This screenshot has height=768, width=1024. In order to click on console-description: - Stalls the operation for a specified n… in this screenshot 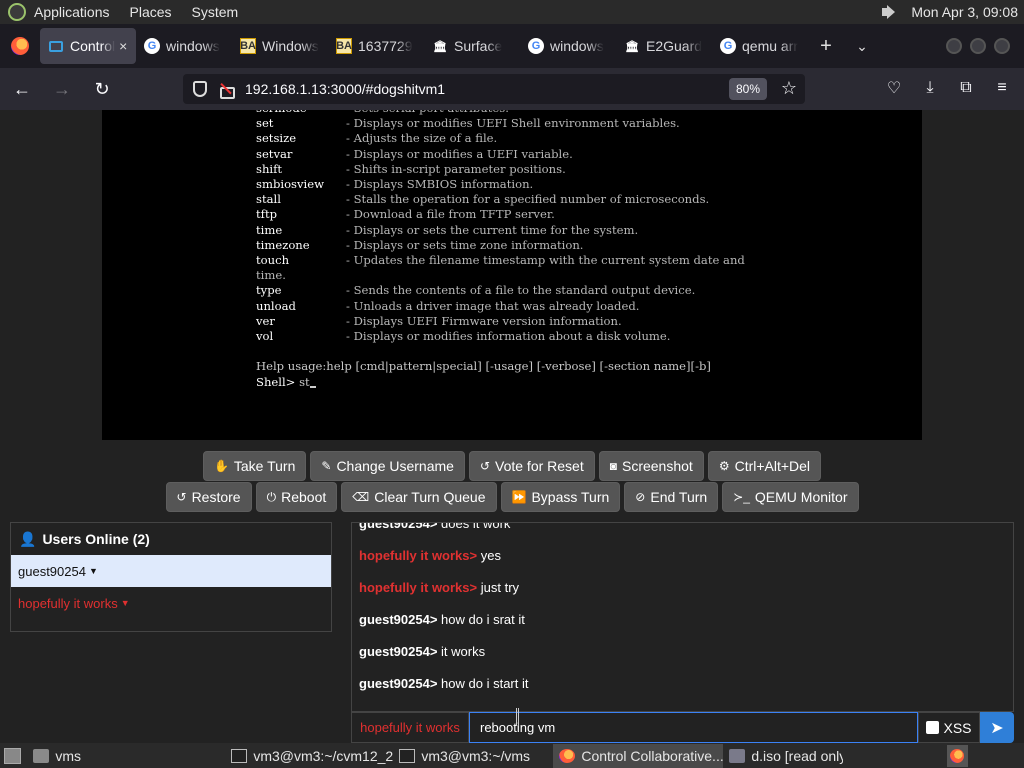, I will do `click(528, 199)`.